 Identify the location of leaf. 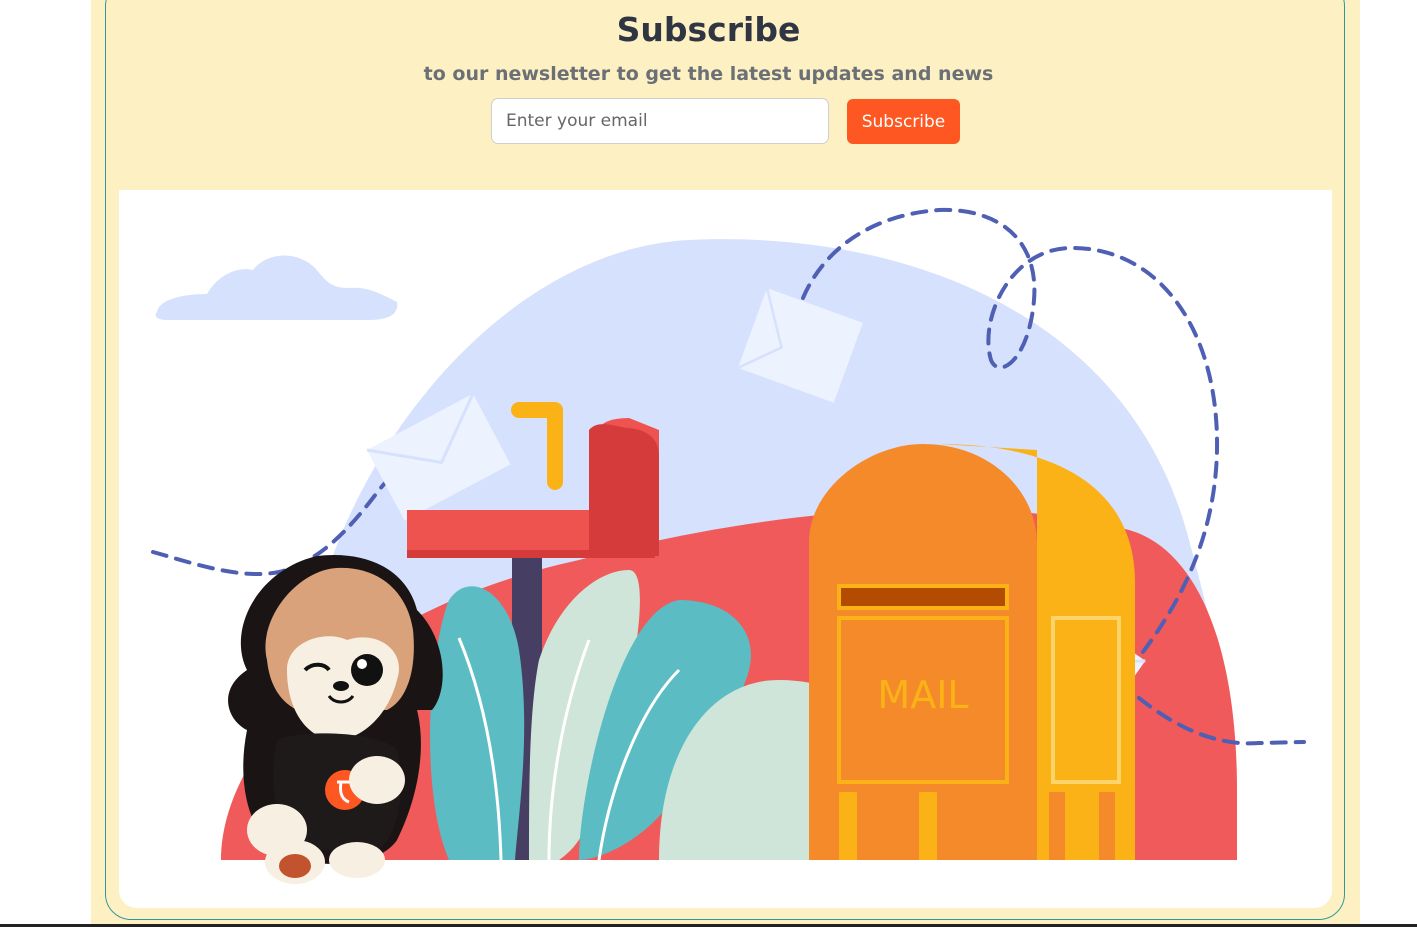
(477, 723).